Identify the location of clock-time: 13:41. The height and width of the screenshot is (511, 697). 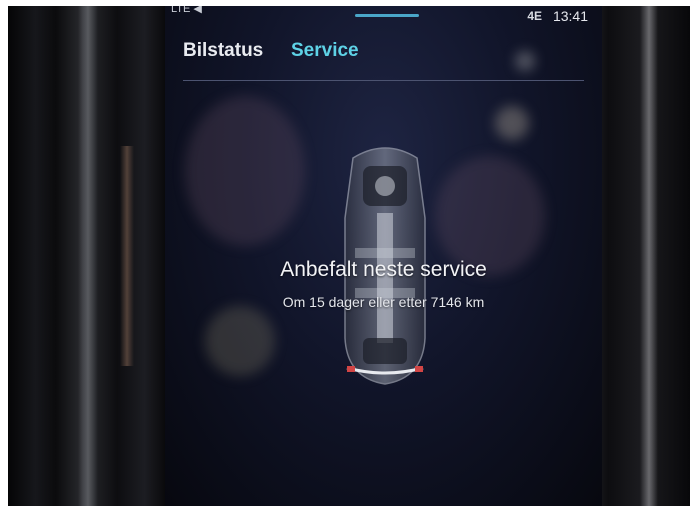
(570, 16).